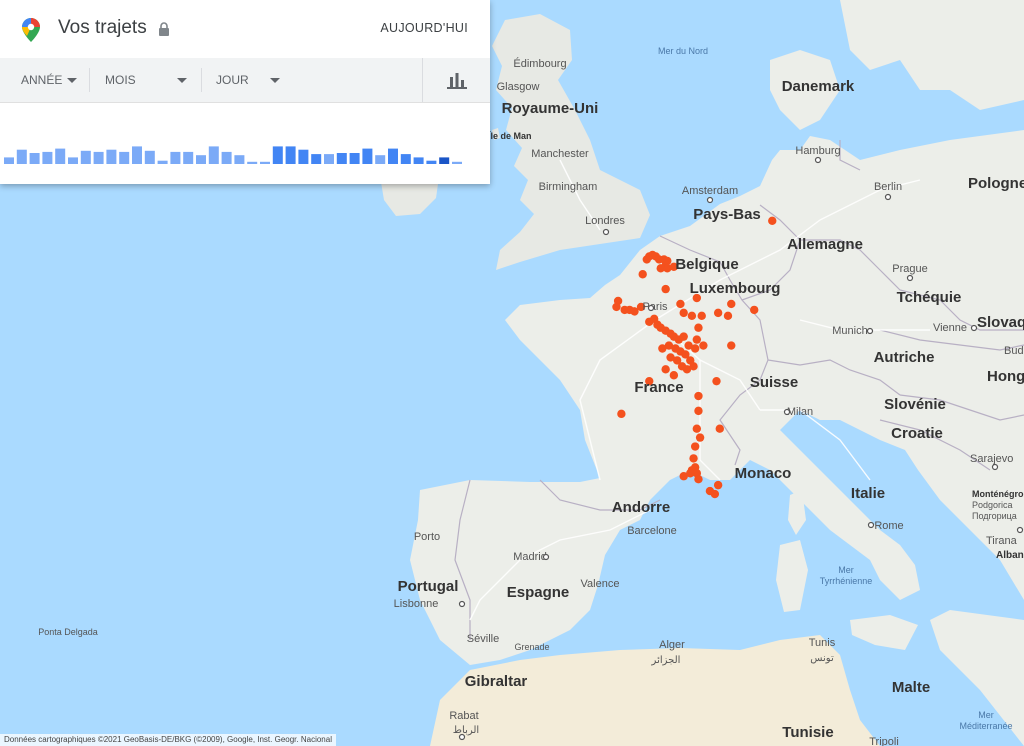  What do you see at coordinates (807, 732) in the screenshot?
I see `country-label: Tunisie` at bounding box center [807, 732].